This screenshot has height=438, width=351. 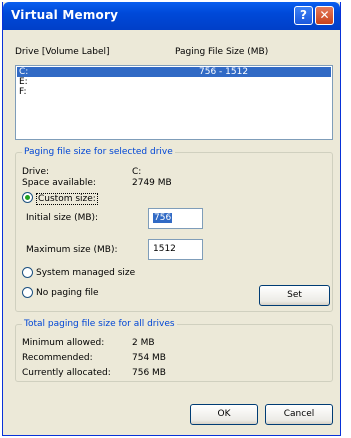 What do you see at coordinates (143, 343) in the screenshot?
I see `minimum-allowed-value: 2 MB` at bounding box center [143, 343].